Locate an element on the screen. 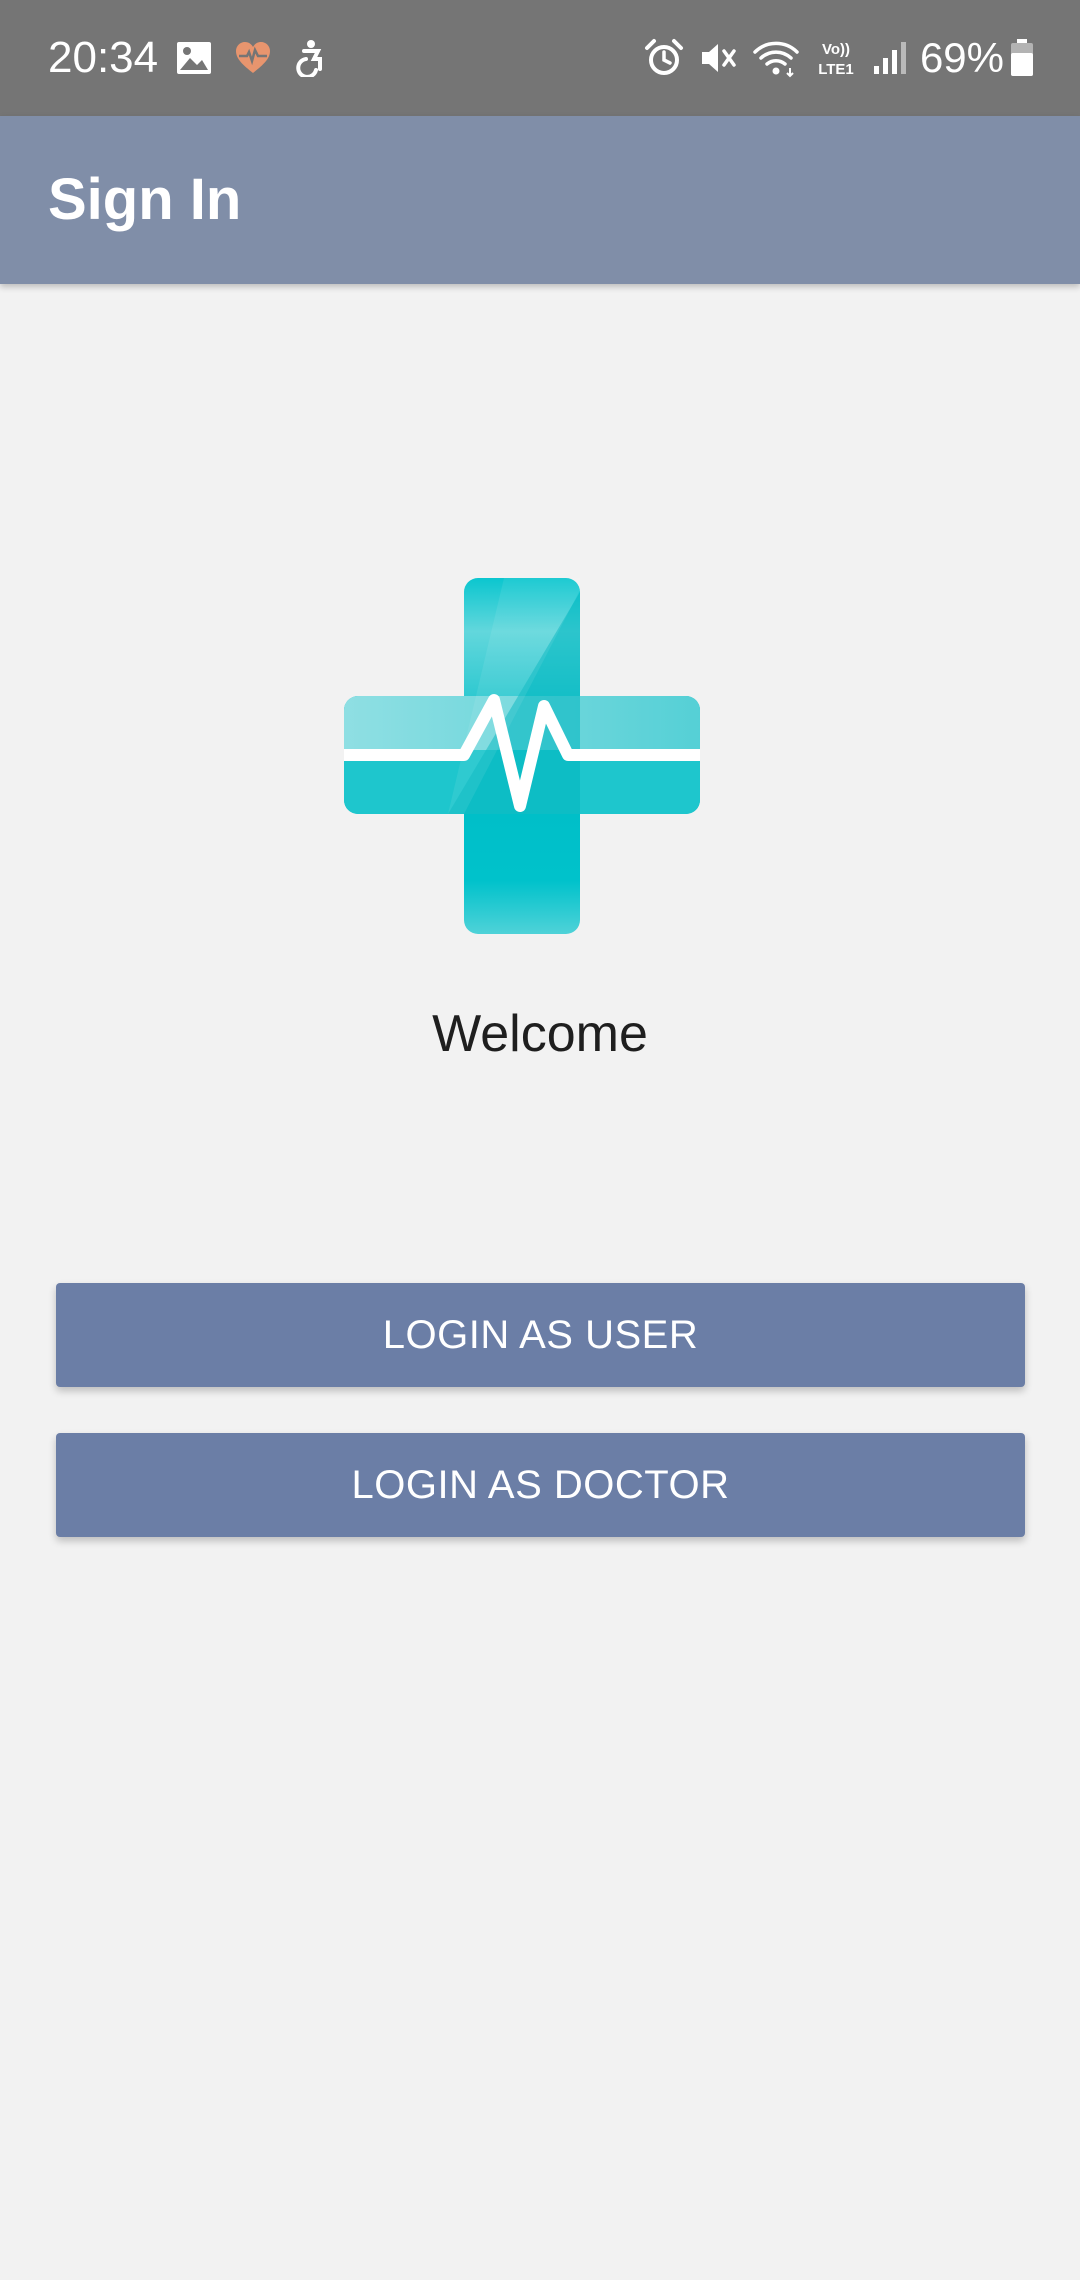 The image size is (1080, 2280). volte-label-bottom: LTE1 is located at coordinates (836, 69).